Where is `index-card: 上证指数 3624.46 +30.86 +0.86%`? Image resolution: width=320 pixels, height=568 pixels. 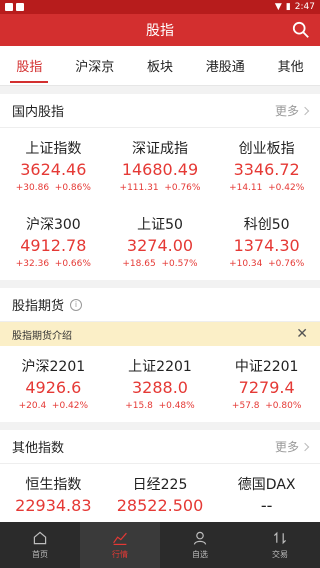
index-card: 上证指数 3624.46 +30.86 +0.86% is located at coordinates (53, 166).